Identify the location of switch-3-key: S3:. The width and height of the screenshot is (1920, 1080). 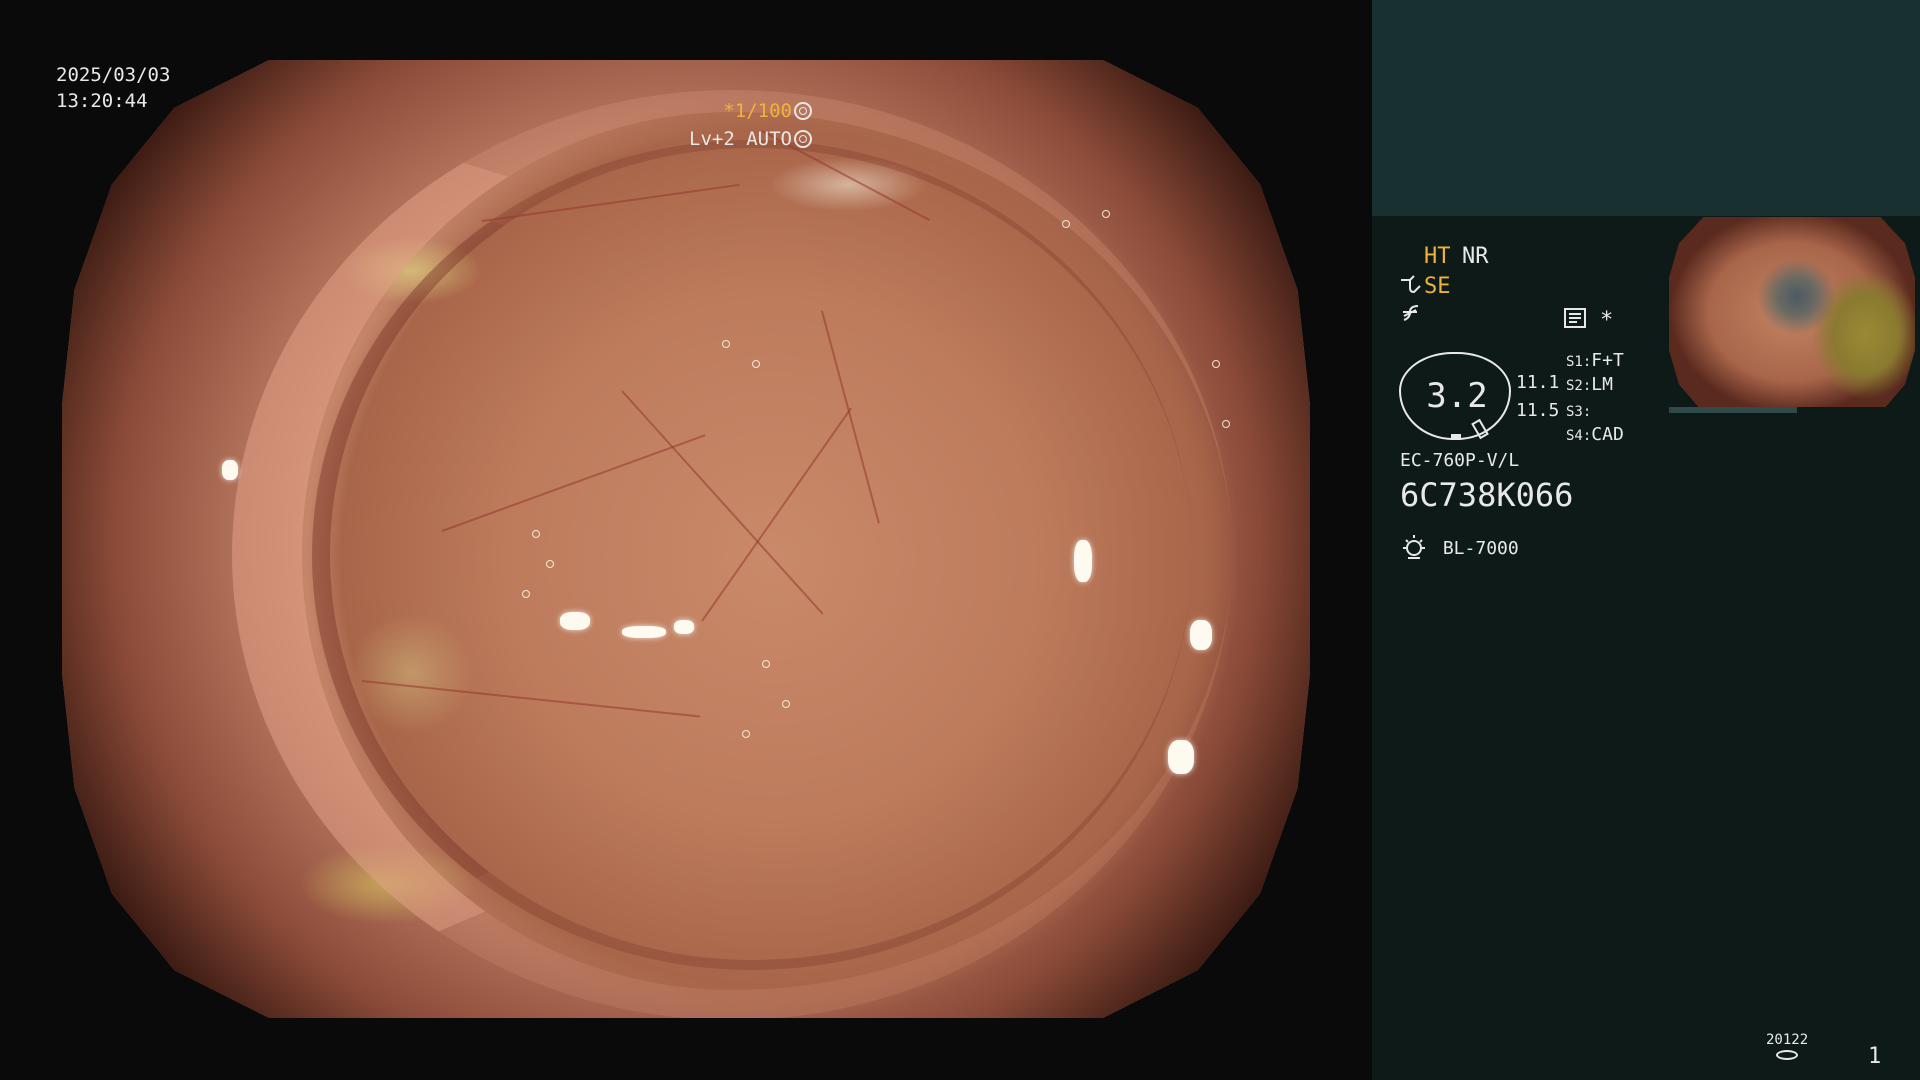
(1579, 412).